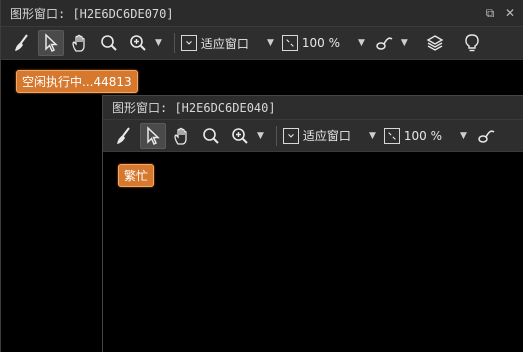 The image size is (523, 352). What do you see at coordinates (435, 43) in the screenshot?
I see `layers-icon` at bounding box center [435, 43].